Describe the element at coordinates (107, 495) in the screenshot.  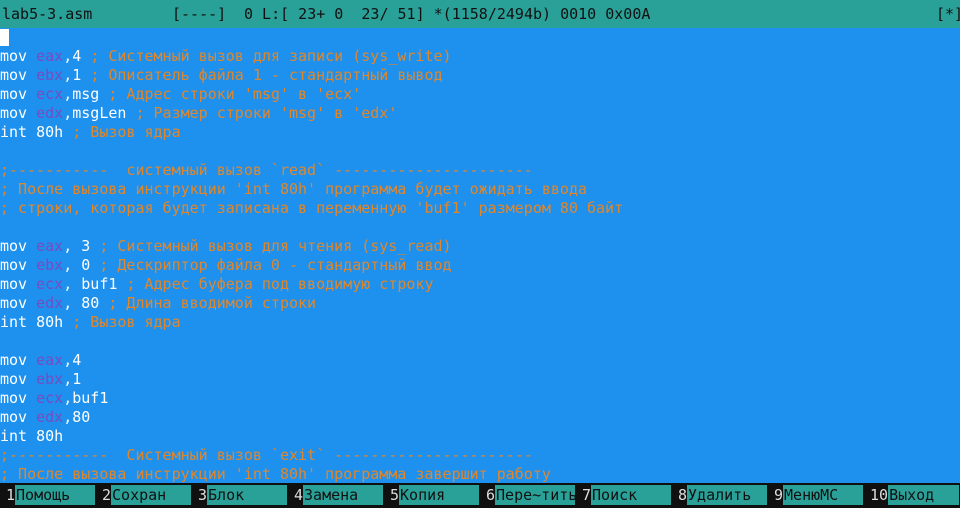
I see `fkey-number: 2` at that location.